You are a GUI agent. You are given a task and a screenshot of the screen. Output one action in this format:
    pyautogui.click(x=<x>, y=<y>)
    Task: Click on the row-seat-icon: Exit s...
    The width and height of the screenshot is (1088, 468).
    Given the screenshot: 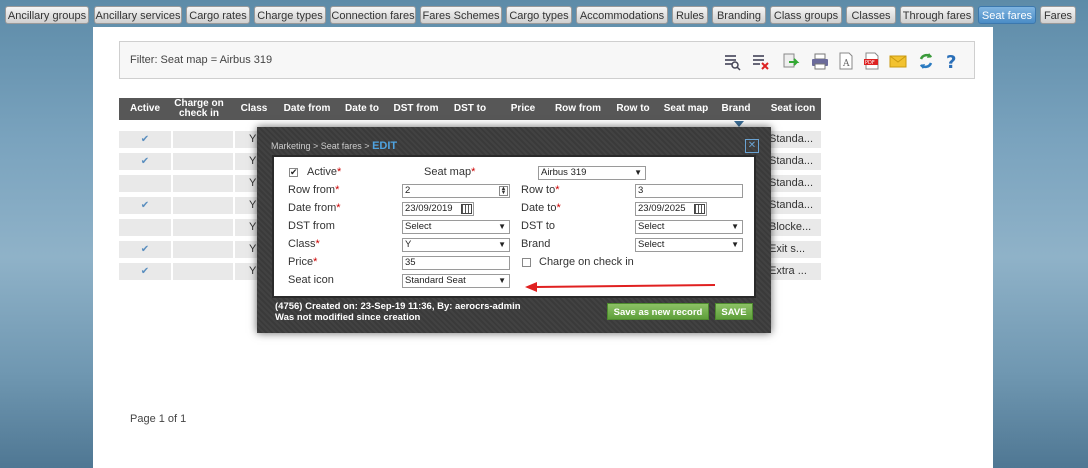 What is the action you would take?
    pyautogui.click(x=795, y=249)
    